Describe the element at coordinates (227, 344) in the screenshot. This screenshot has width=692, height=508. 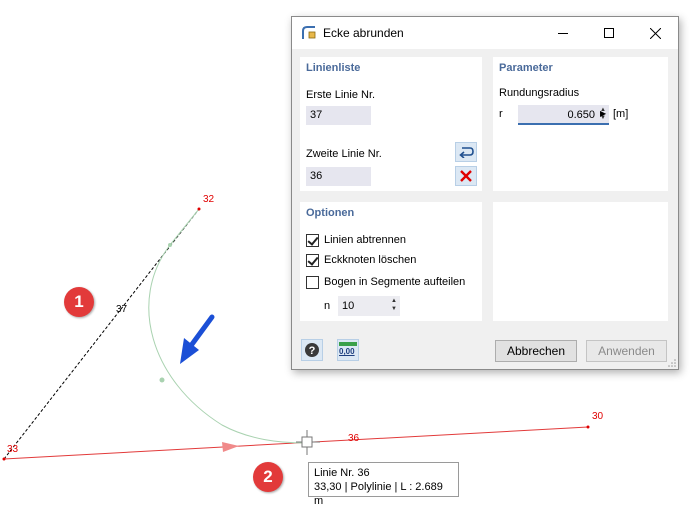
I see `fillet-arc-preview` at that location.